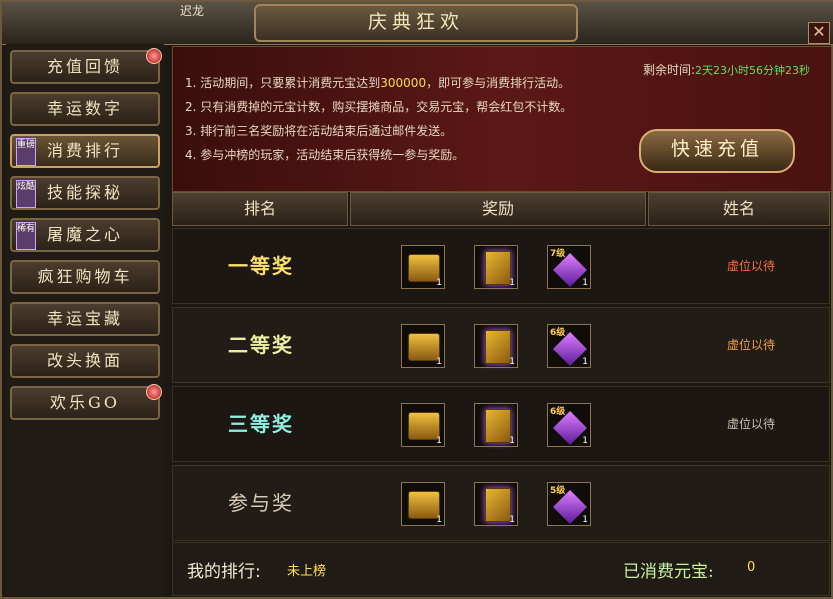 This screenshot has height=599, width=833. I want to click on item-level: 5级, so click(558, 491).